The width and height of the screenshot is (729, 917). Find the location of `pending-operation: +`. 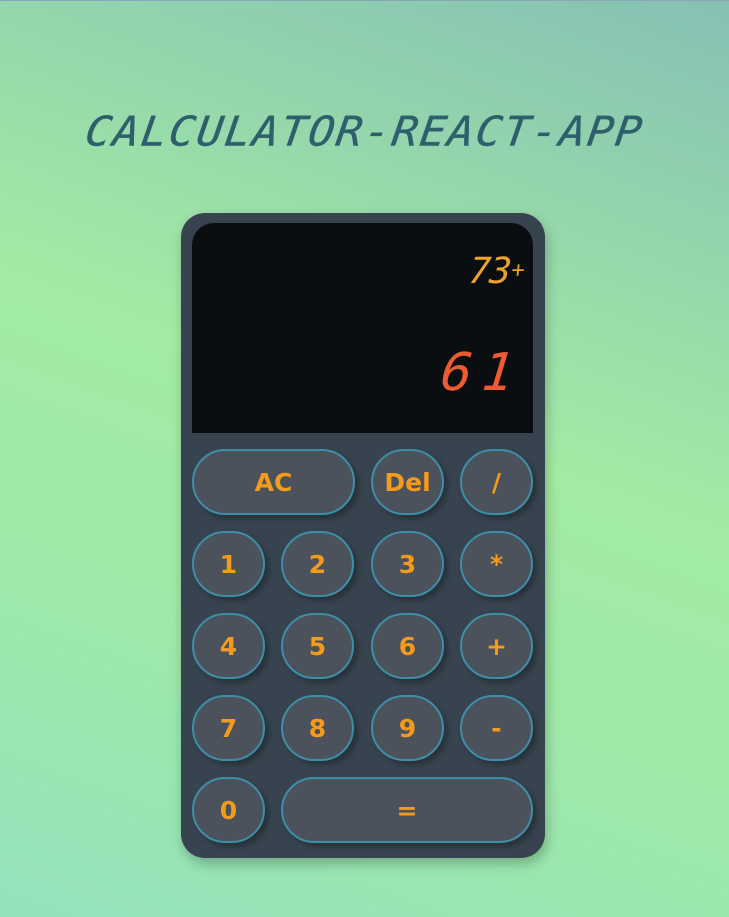

pending-operation: + is located at coordinates (518, 270).